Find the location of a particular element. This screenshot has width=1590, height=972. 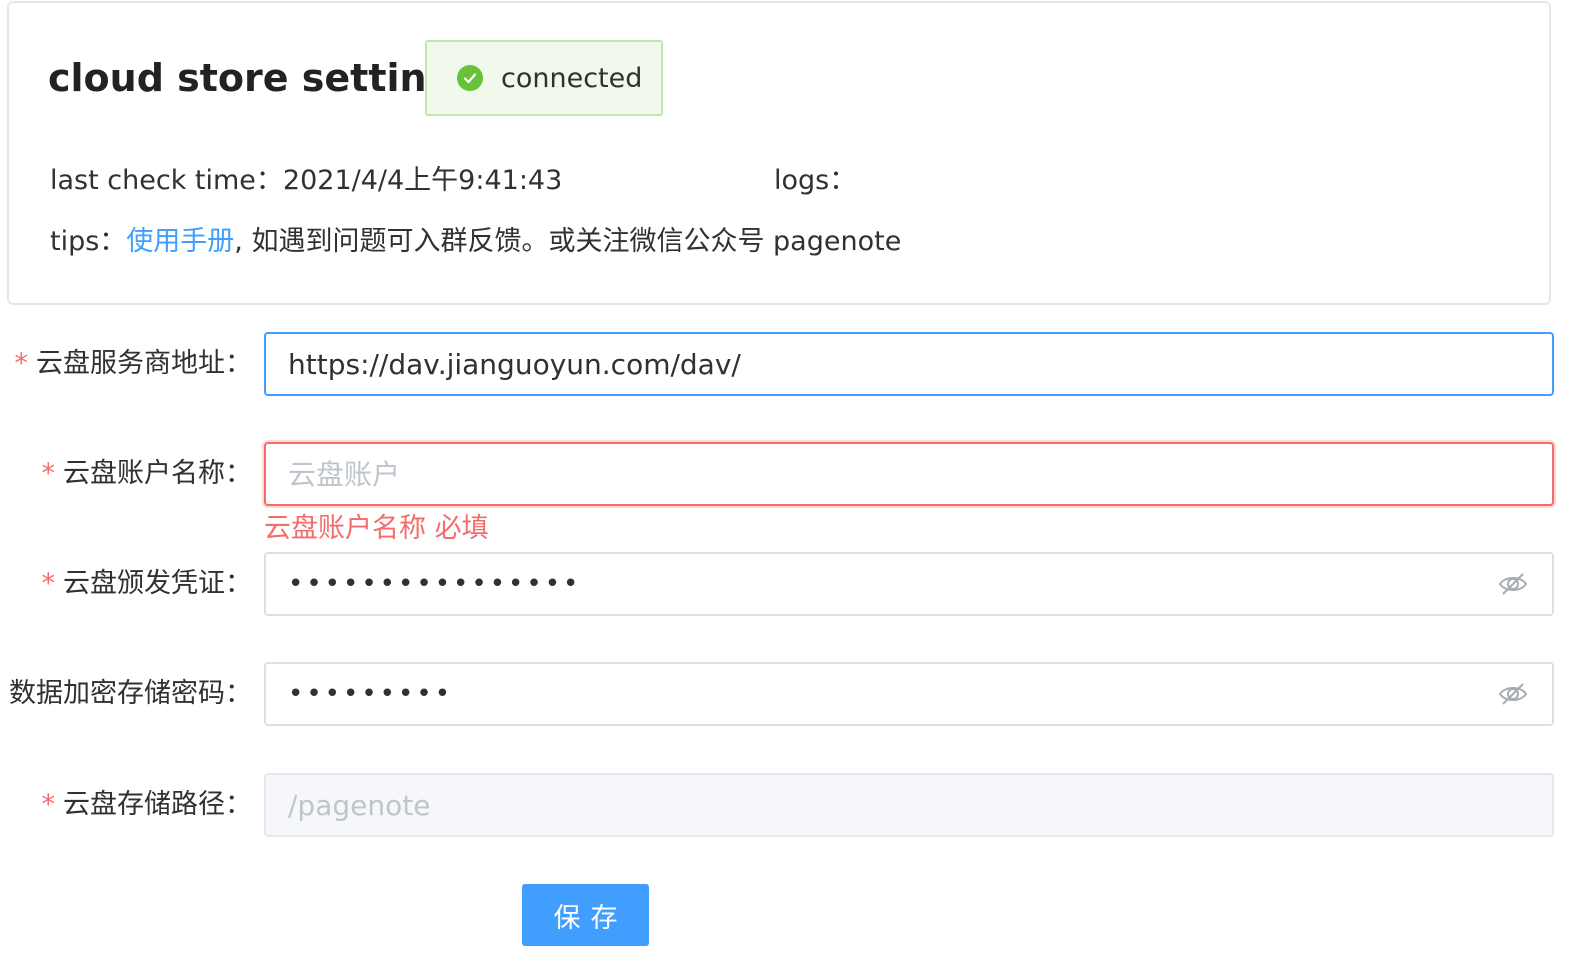

storage-path-input is located at coordinates (909, 805).